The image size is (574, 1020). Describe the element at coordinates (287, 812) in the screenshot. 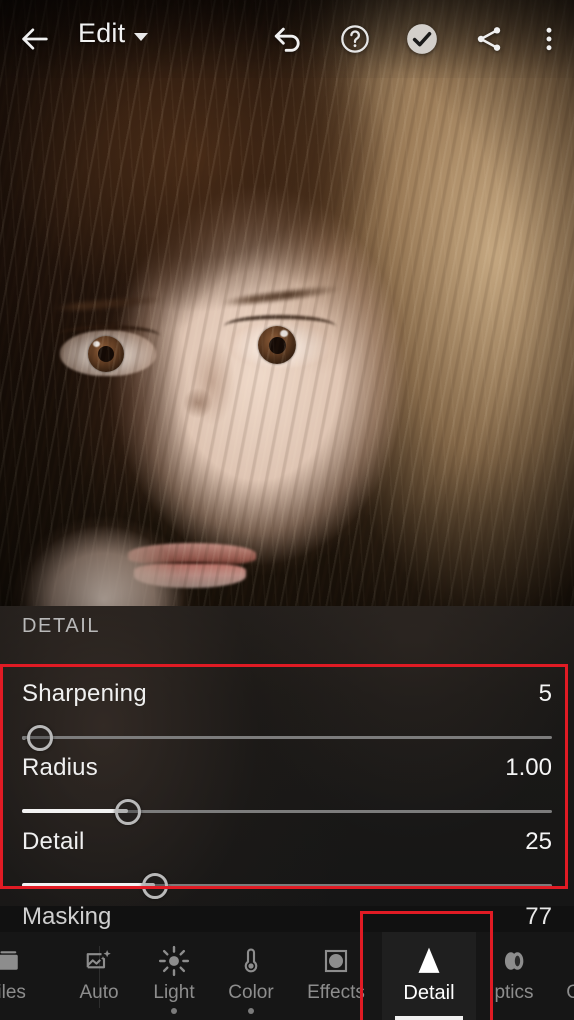

I see `slider-radius` at that location.